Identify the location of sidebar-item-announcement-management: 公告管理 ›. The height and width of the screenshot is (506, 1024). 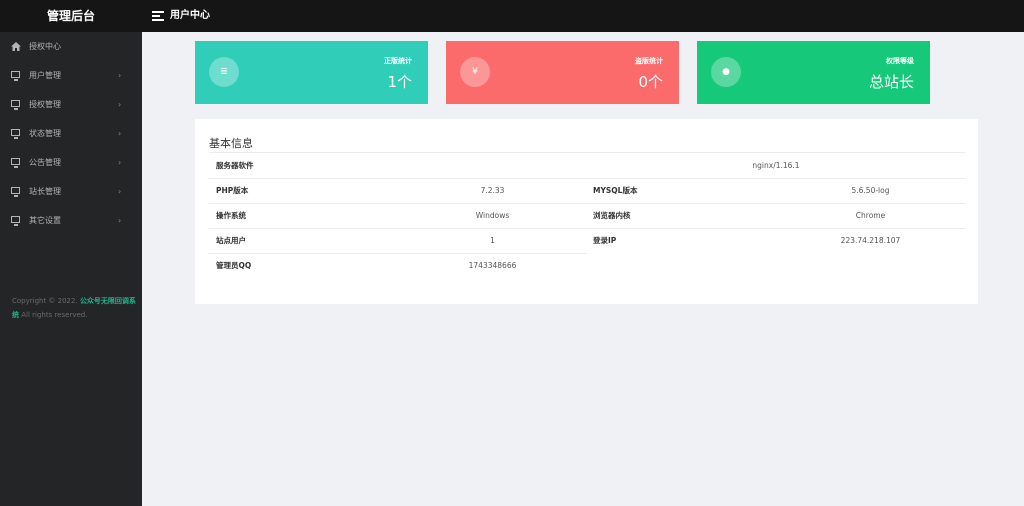
(71, 162).